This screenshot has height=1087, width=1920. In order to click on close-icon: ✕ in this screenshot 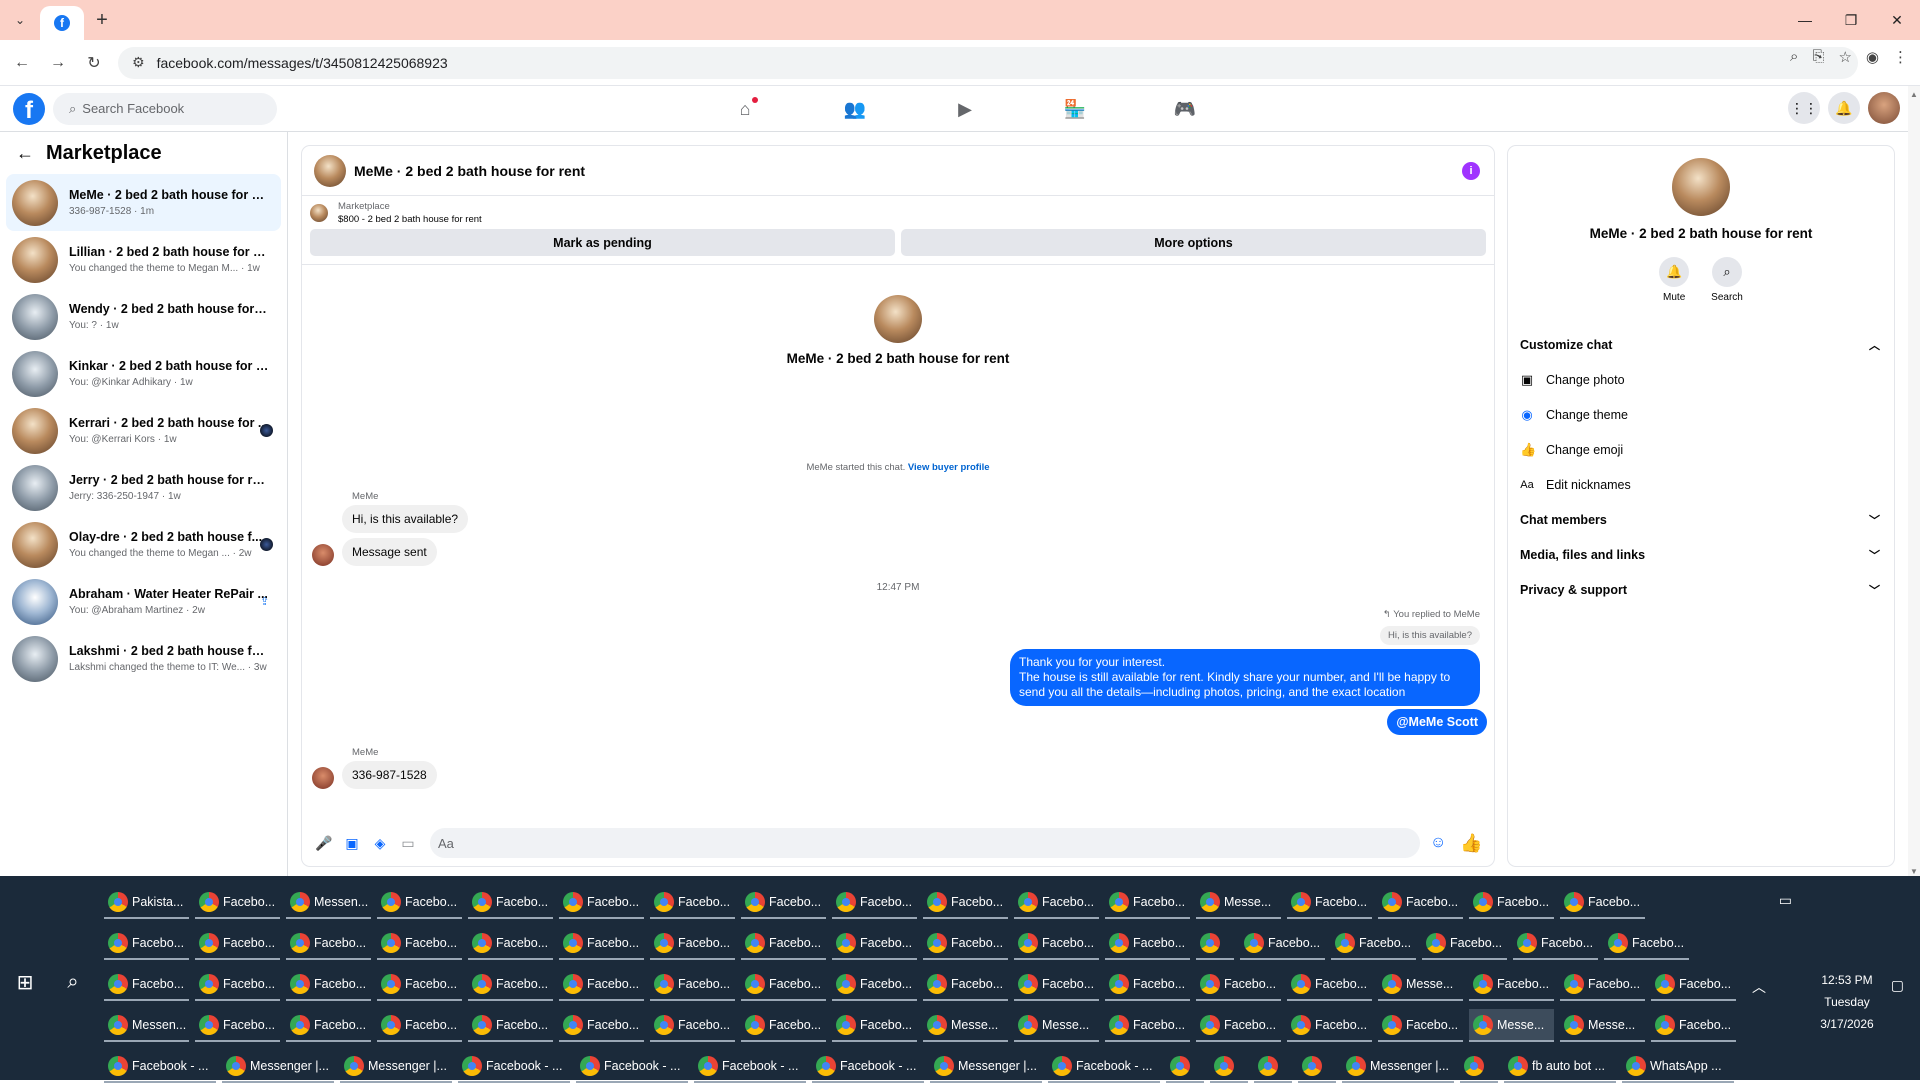, I will do `click(1897, 20)`.